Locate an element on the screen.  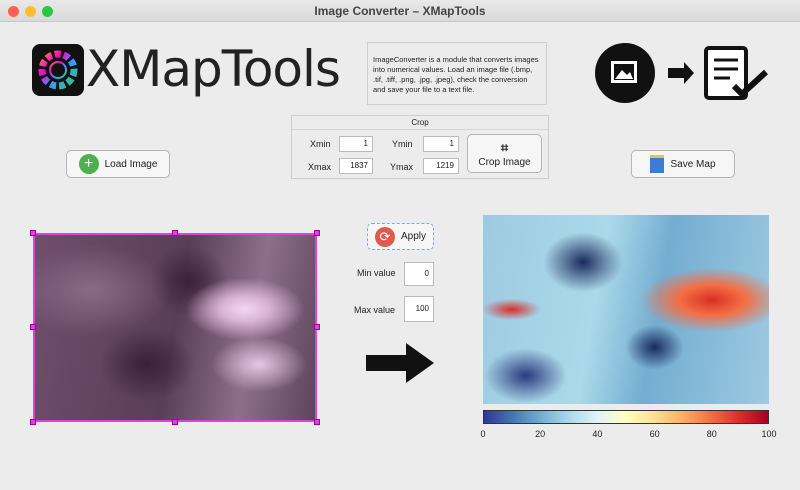
save-icon is located at coordinates (657, 164).